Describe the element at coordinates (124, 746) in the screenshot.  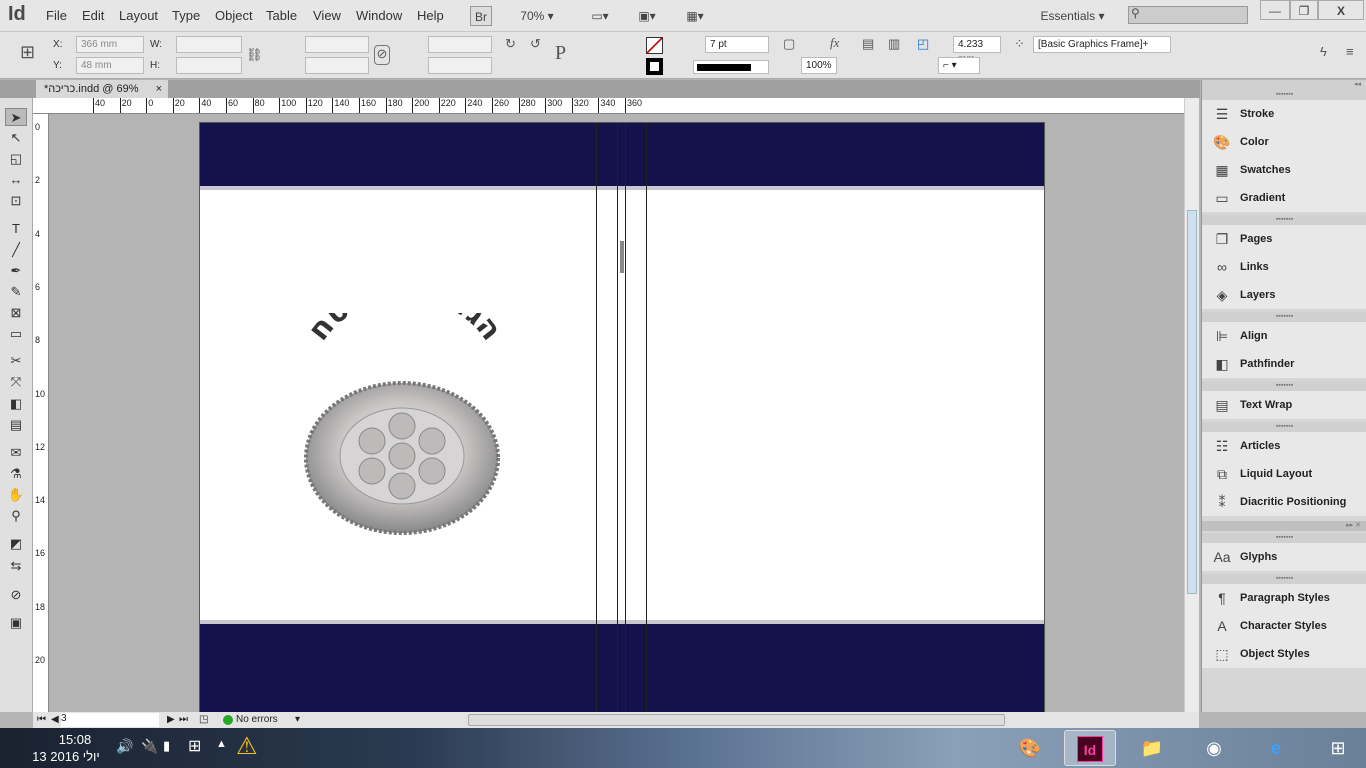
I see `volume-icon: 🔊` at that location.